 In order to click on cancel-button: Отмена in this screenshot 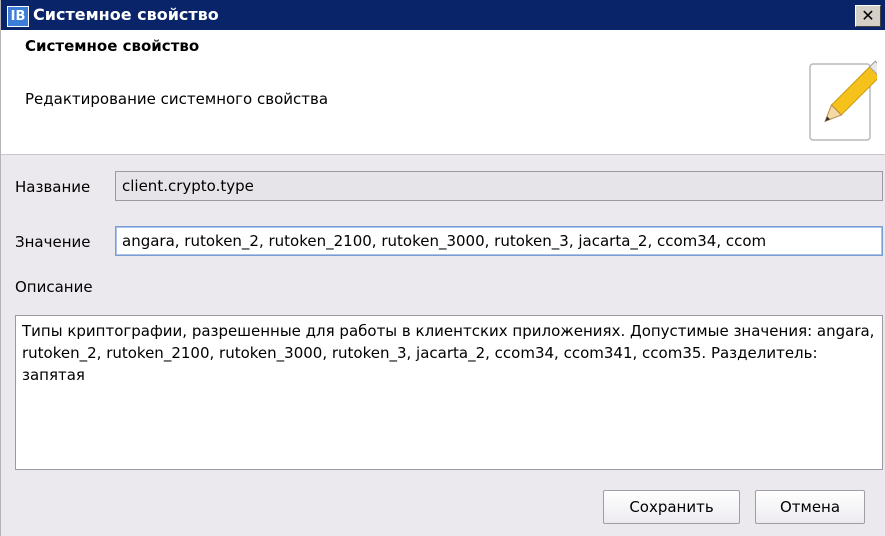, I will do `click(810, 507)`.